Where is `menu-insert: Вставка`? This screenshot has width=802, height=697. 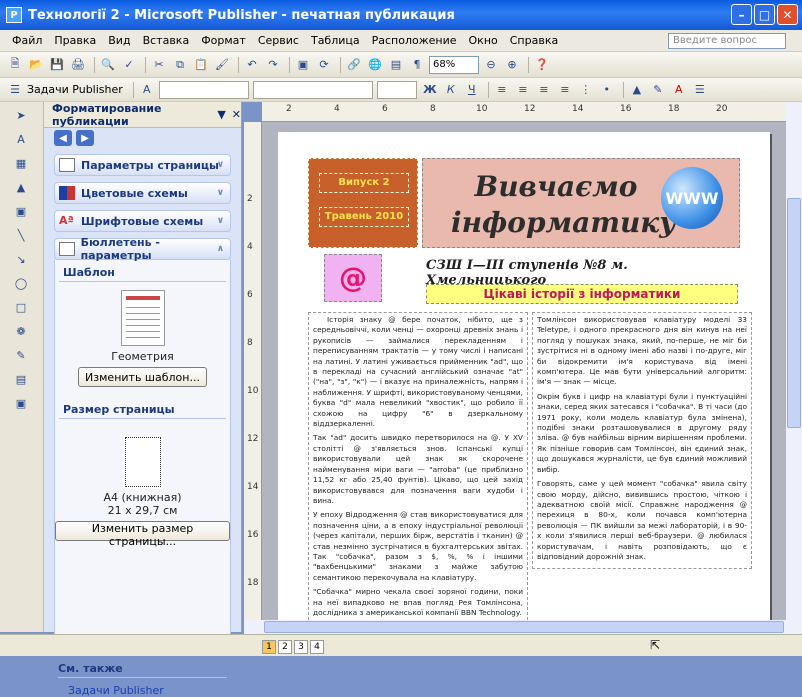
menu-insert: Вставка is located at coordinates (166, 40).